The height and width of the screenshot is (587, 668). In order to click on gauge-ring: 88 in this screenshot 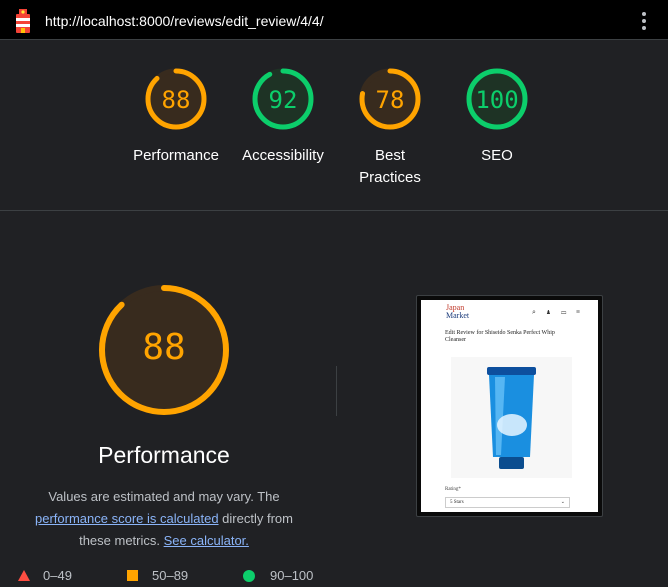, I will do `click(176, 99)`.